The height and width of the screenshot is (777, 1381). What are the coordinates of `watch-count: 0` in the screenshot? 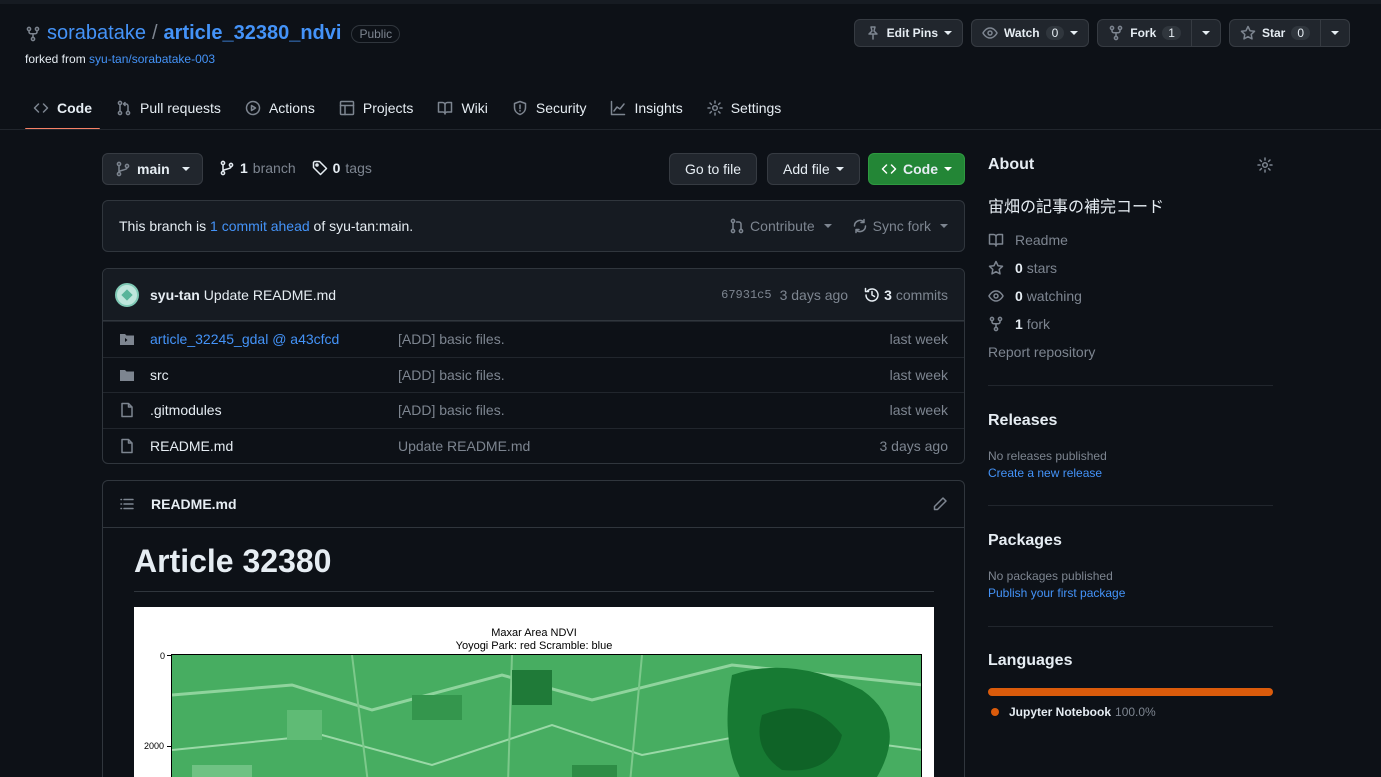 It's located at (1055, 33).